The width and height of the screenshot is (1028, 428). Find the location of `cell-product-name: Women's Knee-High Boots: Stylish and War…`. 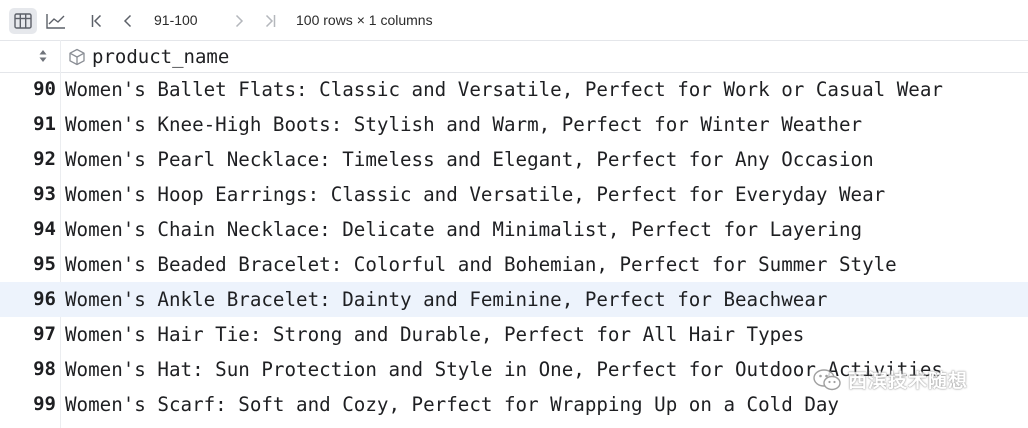

cell-product-name: Women's Knee-High Boots: Stylish and War… is located at coordinates (463, 124).